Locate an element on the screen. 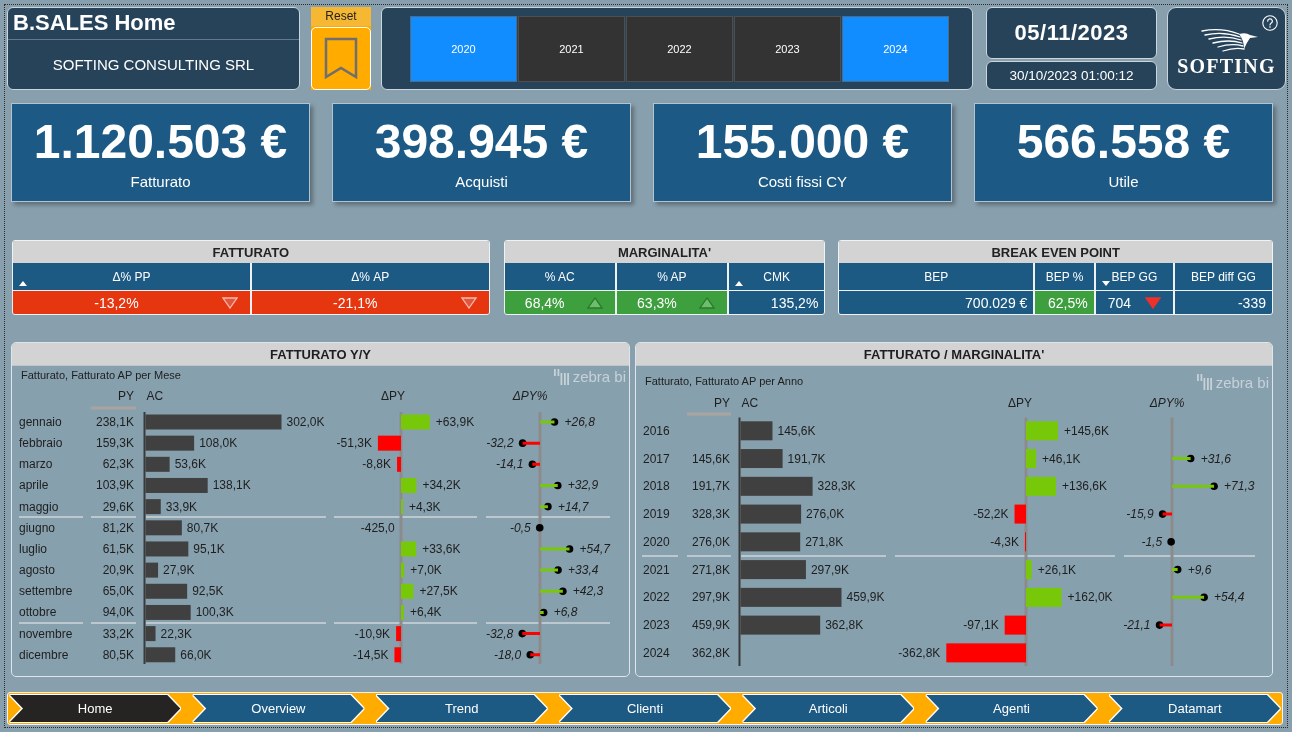 Image resolution: width=1292 pixels, height=732 pixels. delta-percent-value: -21,1 is located at coordinates (1137, 625).